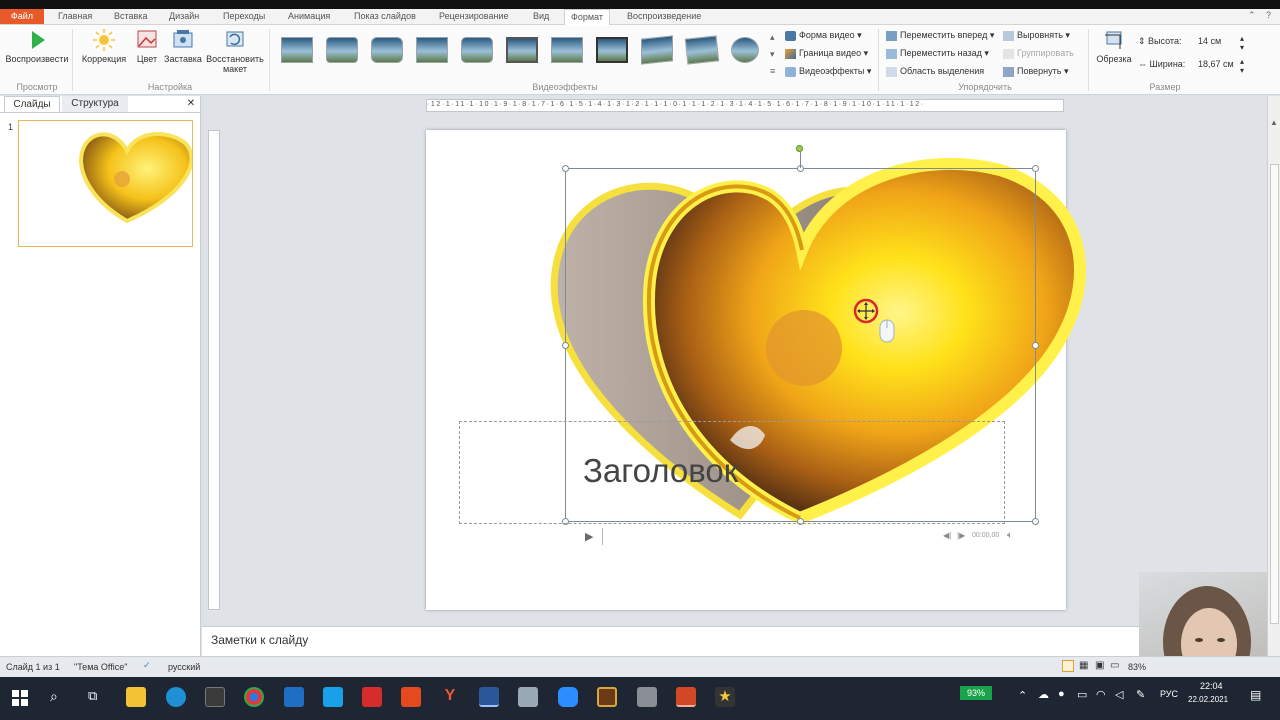 This screenshot has height=720, width=1280. What do you see at coordinates (1274, 122) in the screenshot?
I see `scroll-up-icon: ▲` at bounding box center [1274, 122].